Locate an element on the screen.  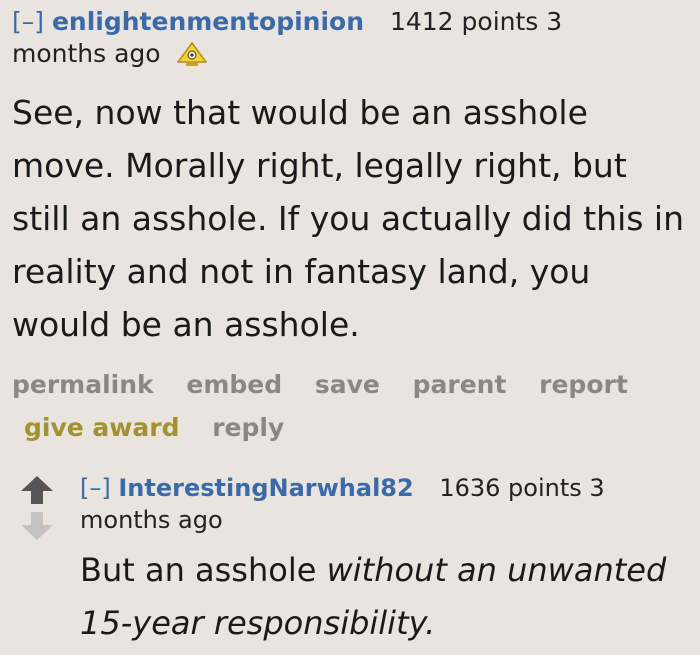
gold-award-icon is located at coordinates (191, 54).